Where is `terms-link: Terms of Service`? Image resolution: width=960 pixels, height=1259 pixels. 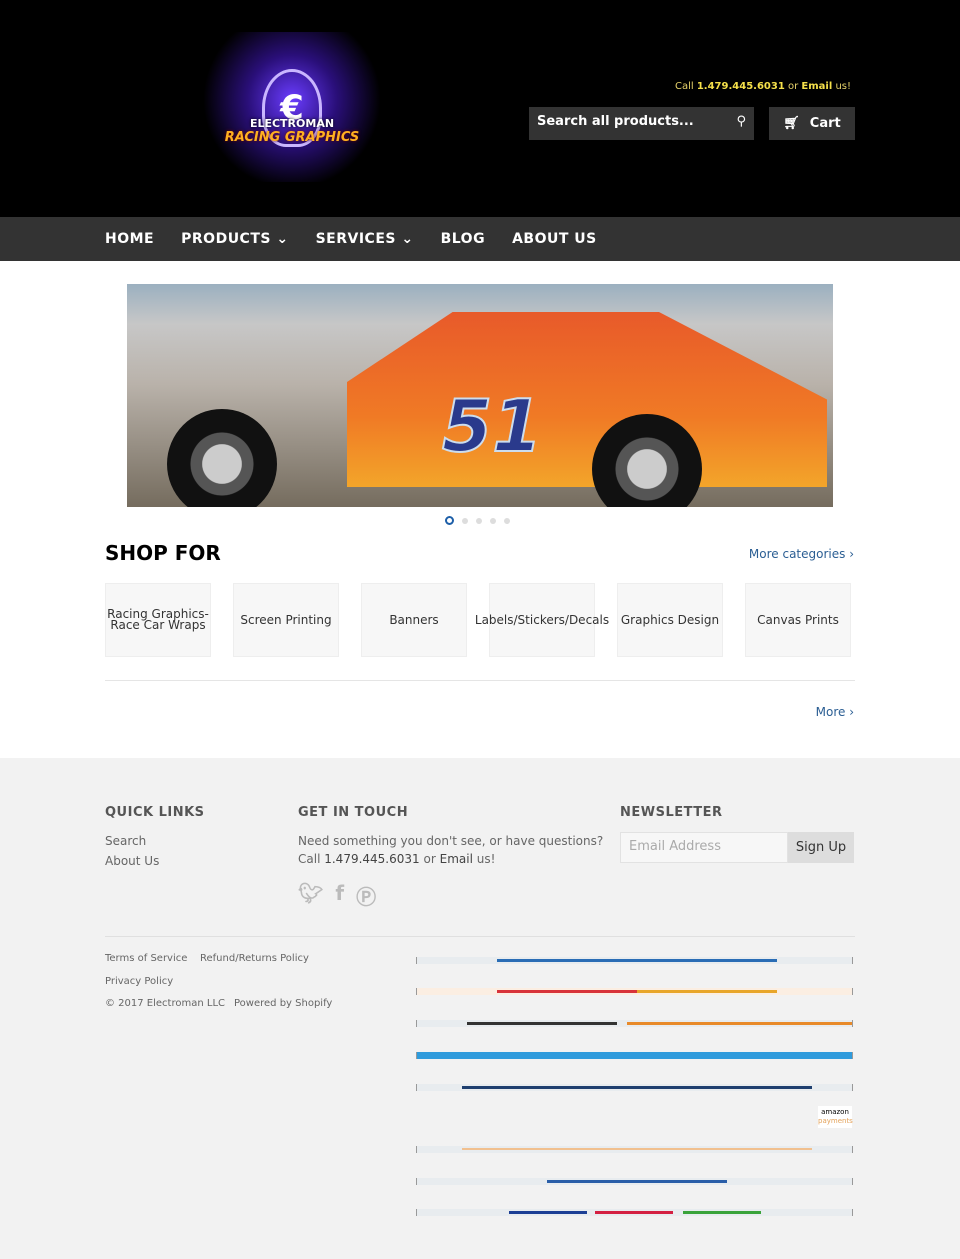 terms-link: Terms of Service is located at coordinates (146, 958).